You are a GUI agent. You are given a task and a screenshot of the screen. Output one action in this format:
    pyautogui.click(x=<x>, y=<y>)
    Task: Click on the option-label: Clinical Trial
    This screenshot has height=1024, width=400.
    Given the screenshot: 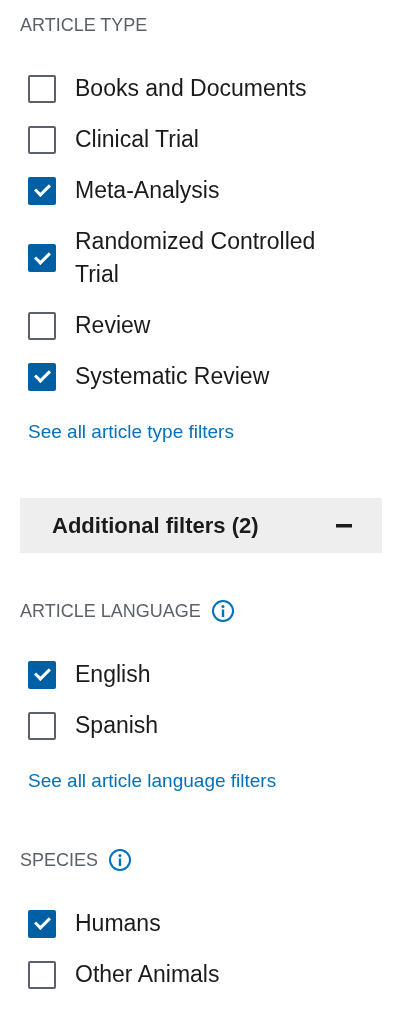 What is the action you would take?
    pyautogui.click(x=137, y=139)
    